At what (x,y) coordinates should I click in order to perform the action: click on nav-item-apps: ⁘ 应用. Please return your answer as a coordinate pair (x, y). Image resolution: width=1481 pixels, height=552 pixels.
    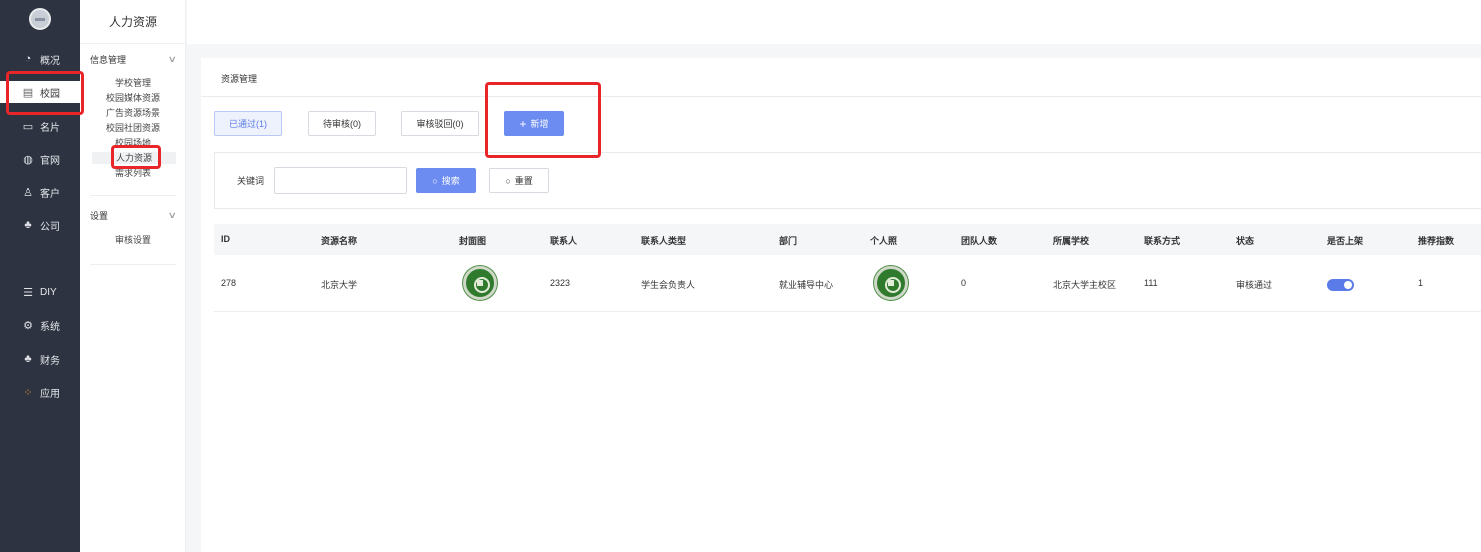
    Looking at the image, I should click on (40, 392).